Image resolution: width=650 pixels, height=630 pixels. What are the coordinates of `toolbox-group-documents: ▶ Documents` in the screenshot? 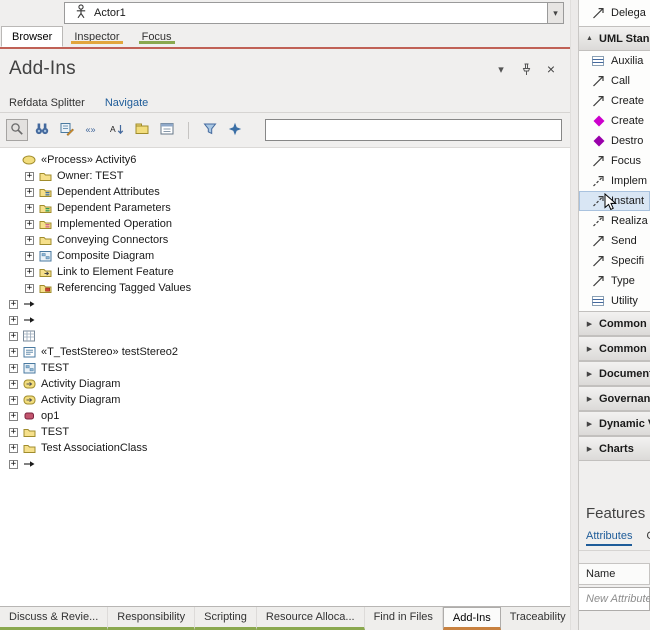 It's located at (614, 373).